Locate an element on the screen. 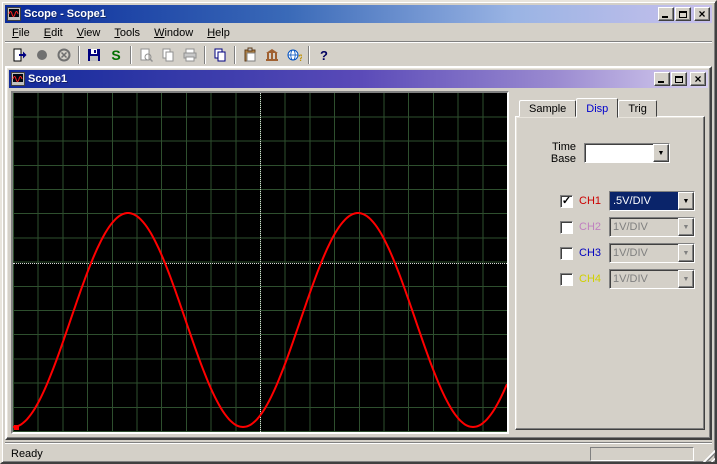 This screenshot has width=717, height=464. child-close-button: × is located at coordinates (698, 79).